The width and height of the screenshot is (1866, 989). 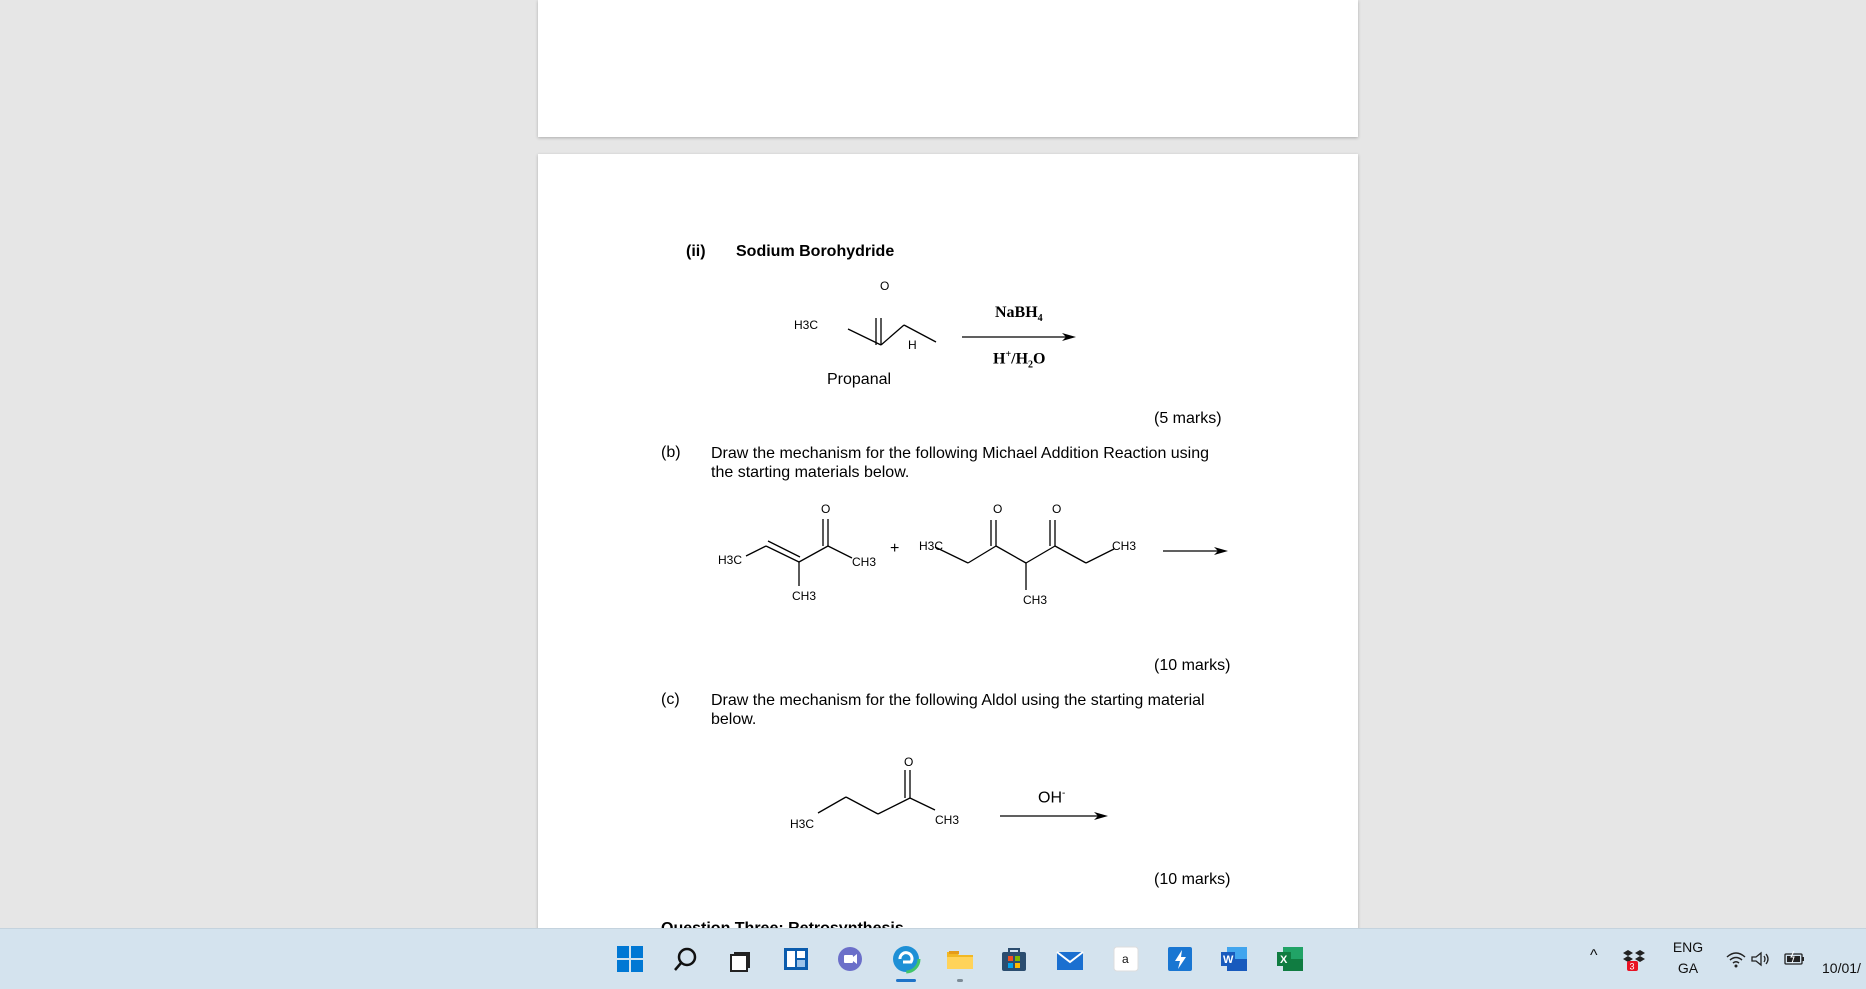 I want to click on part-c-marks: (10 marks), so click(x=1192, y=879).